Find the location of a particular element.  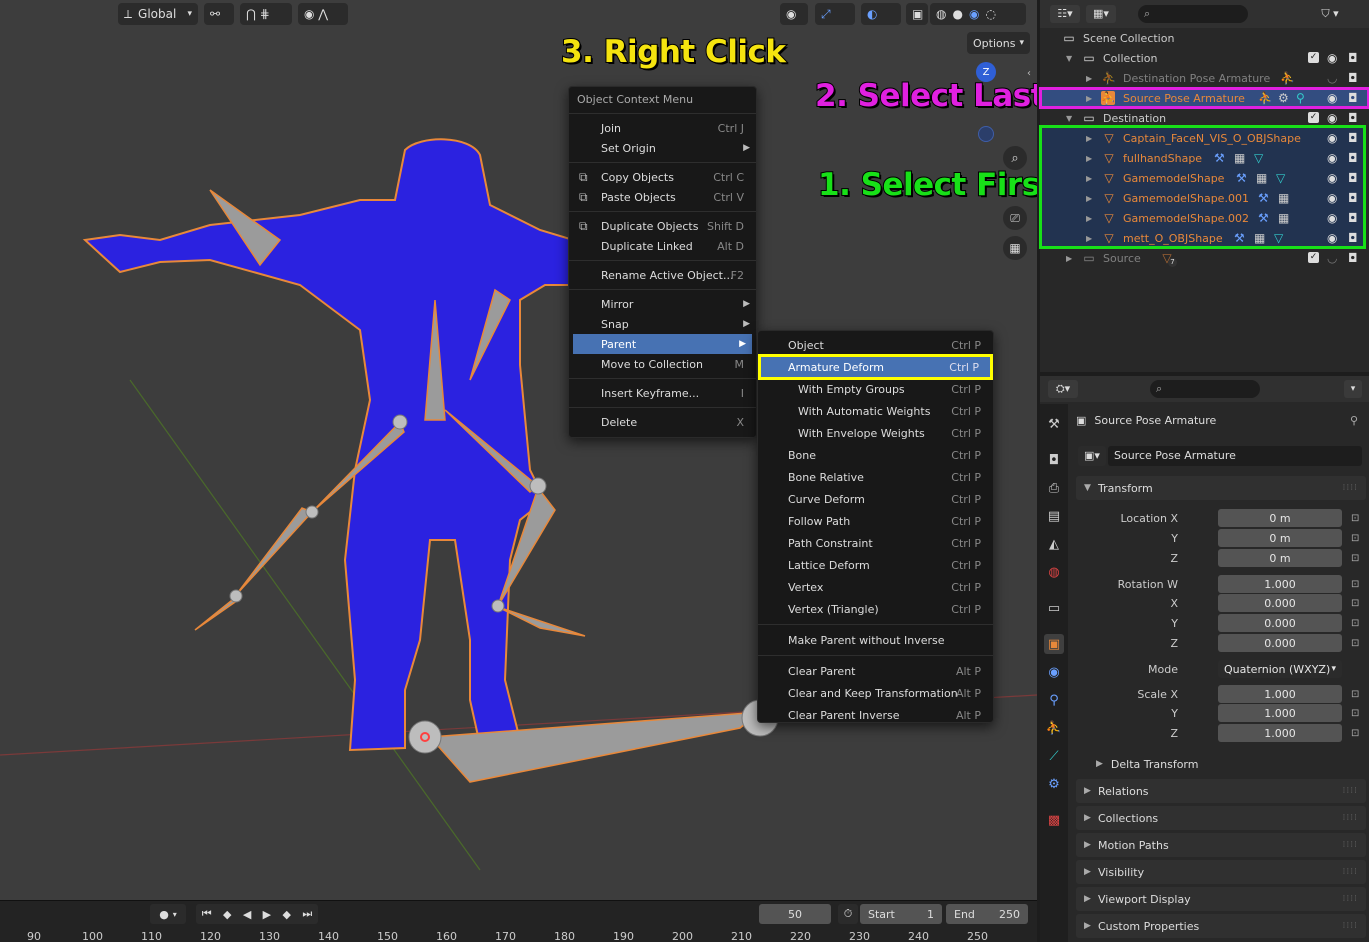

view-layer-tab-icon: ▤ is located at coordinates (1054, 516).